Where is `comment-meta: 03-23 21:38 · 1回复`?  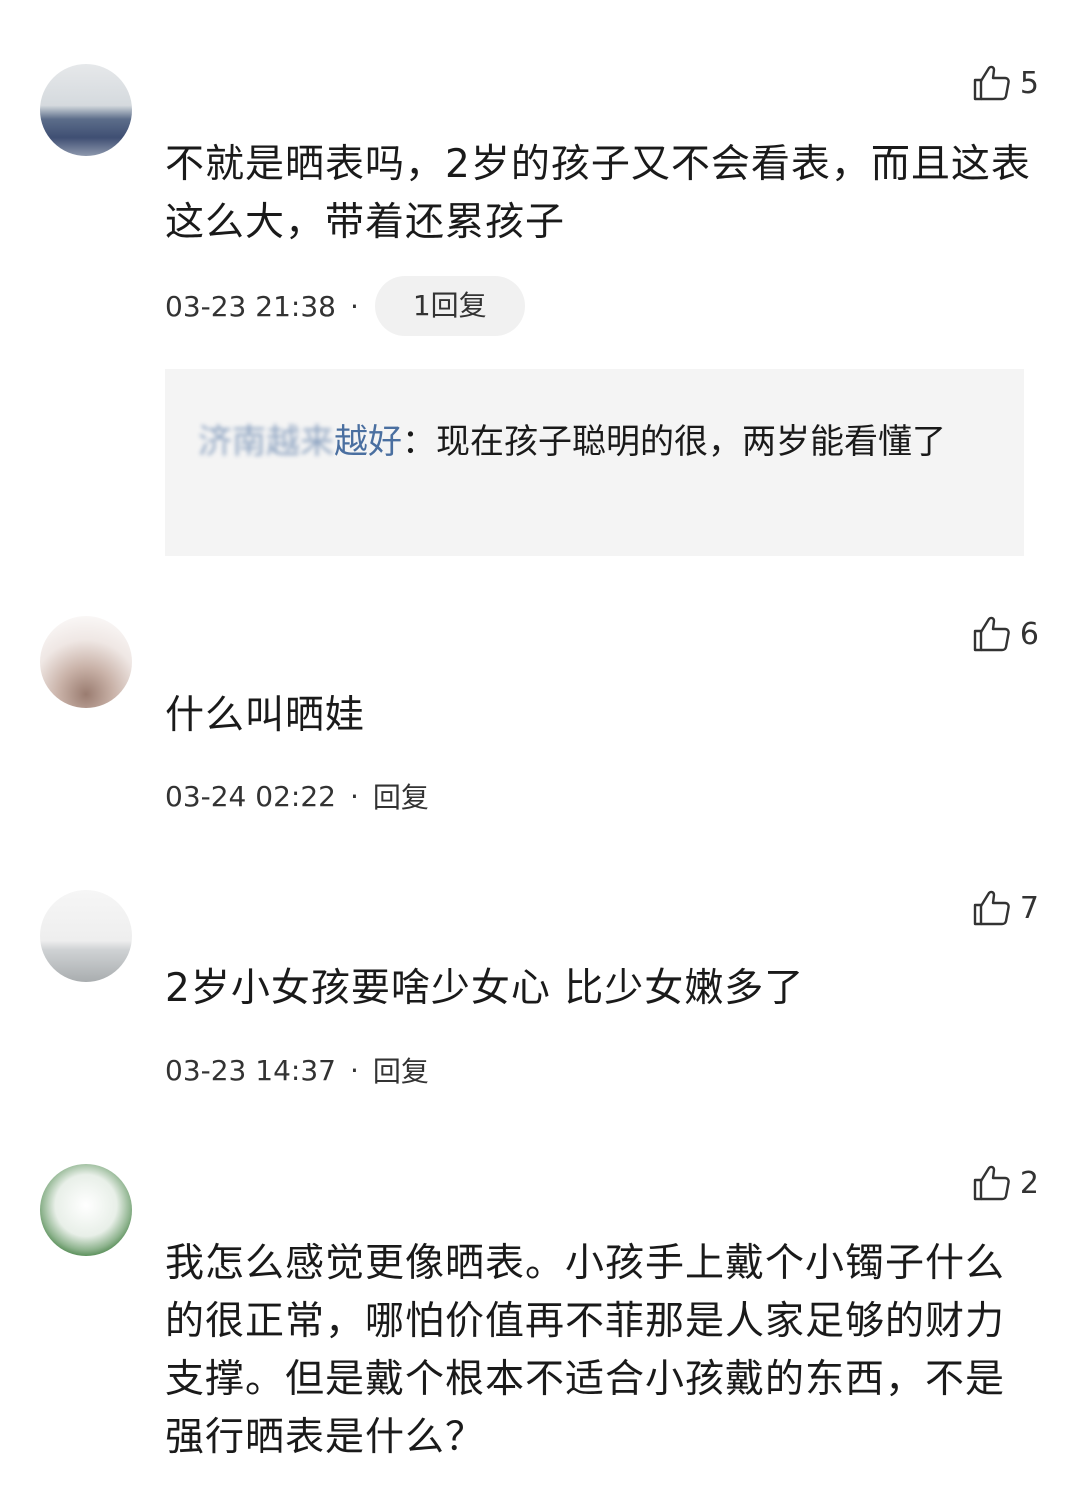
comment-meta: 03-23 21:38 · 1回复 is located at coordinates (345, 306).